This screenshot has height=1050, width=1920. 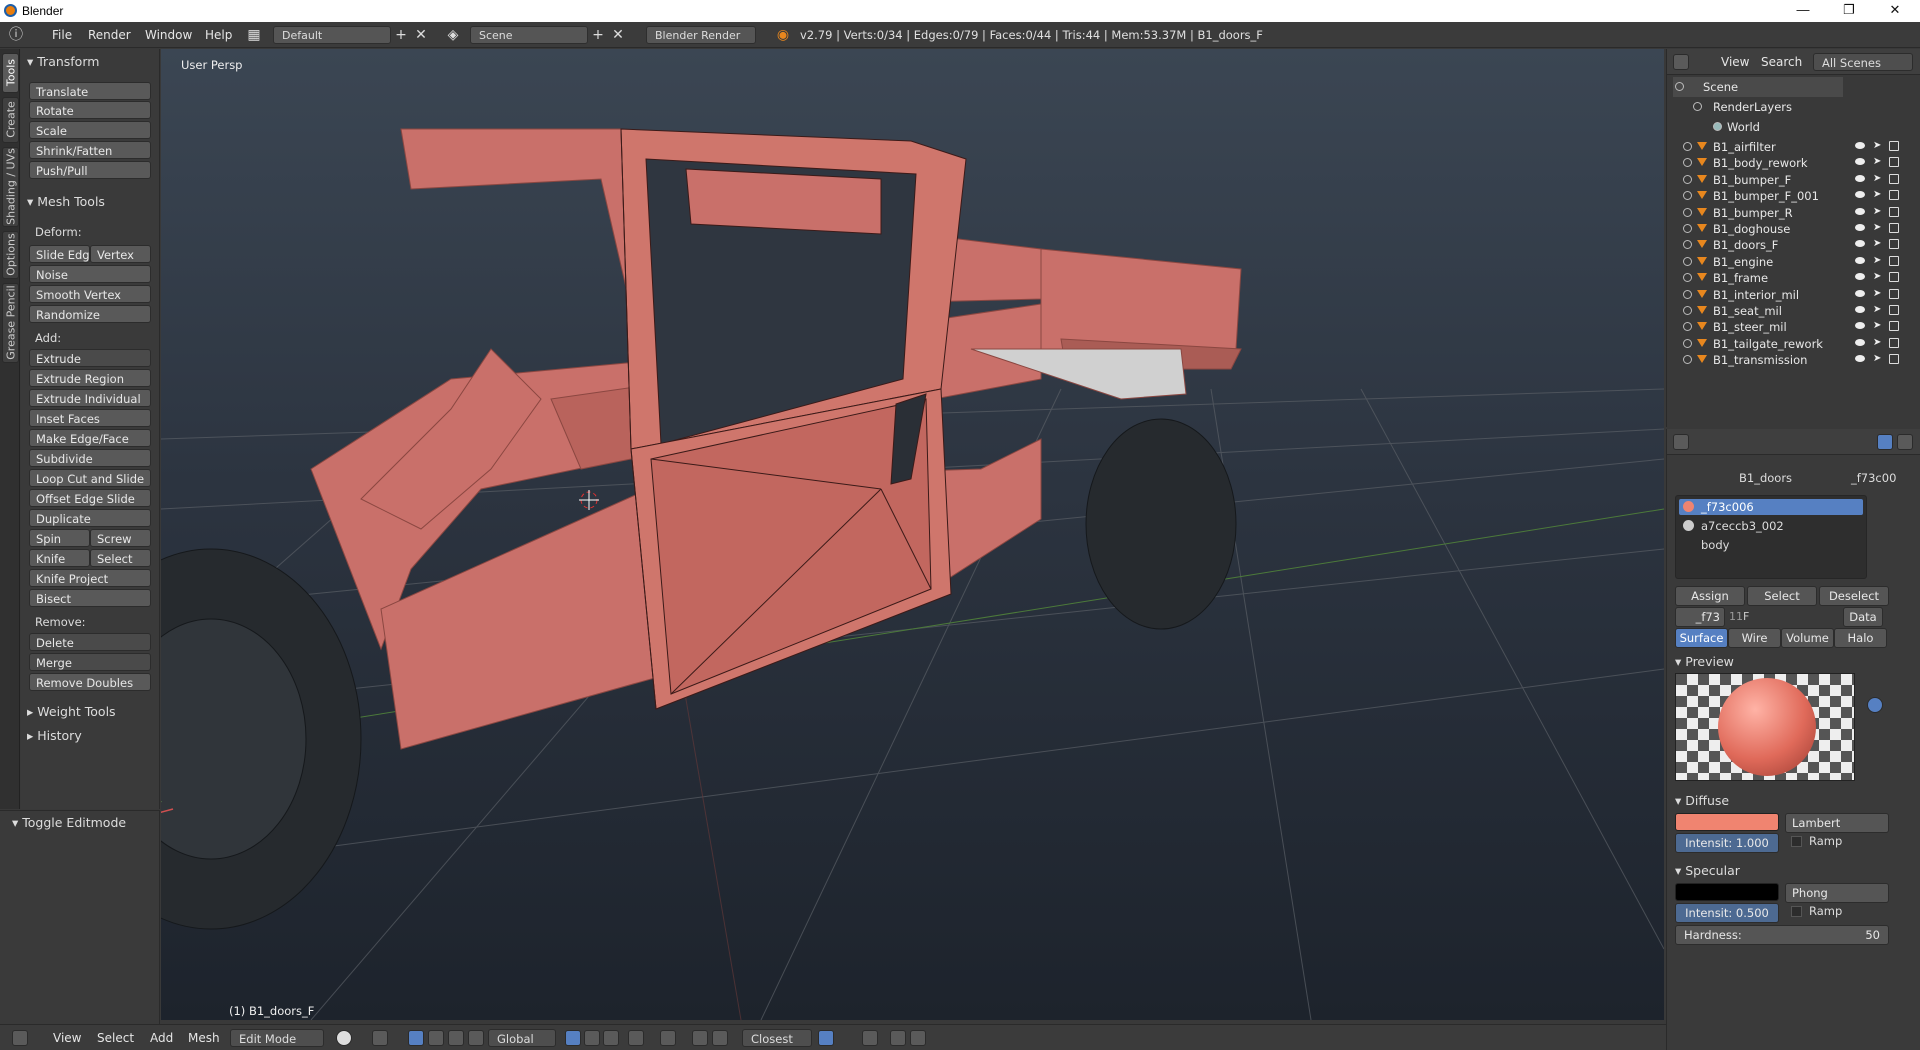 What do you see at coordinates (204, 1038) in the screenshot?
I see `menu-mesh: Mesh` at bounding box center [204, 1038].